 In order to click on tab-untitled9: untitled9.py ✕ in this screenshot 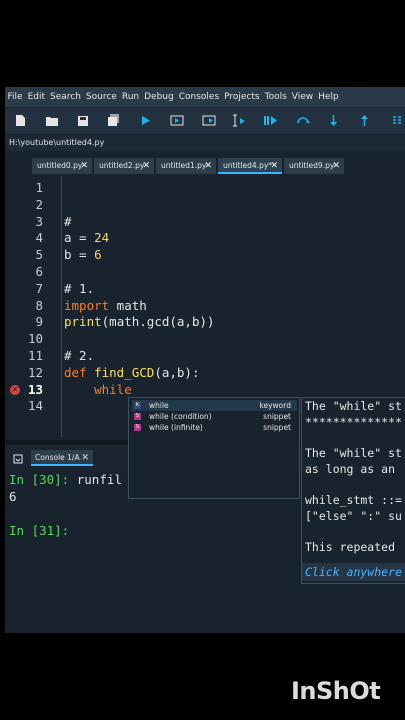, I will do `click(314, 166)`.